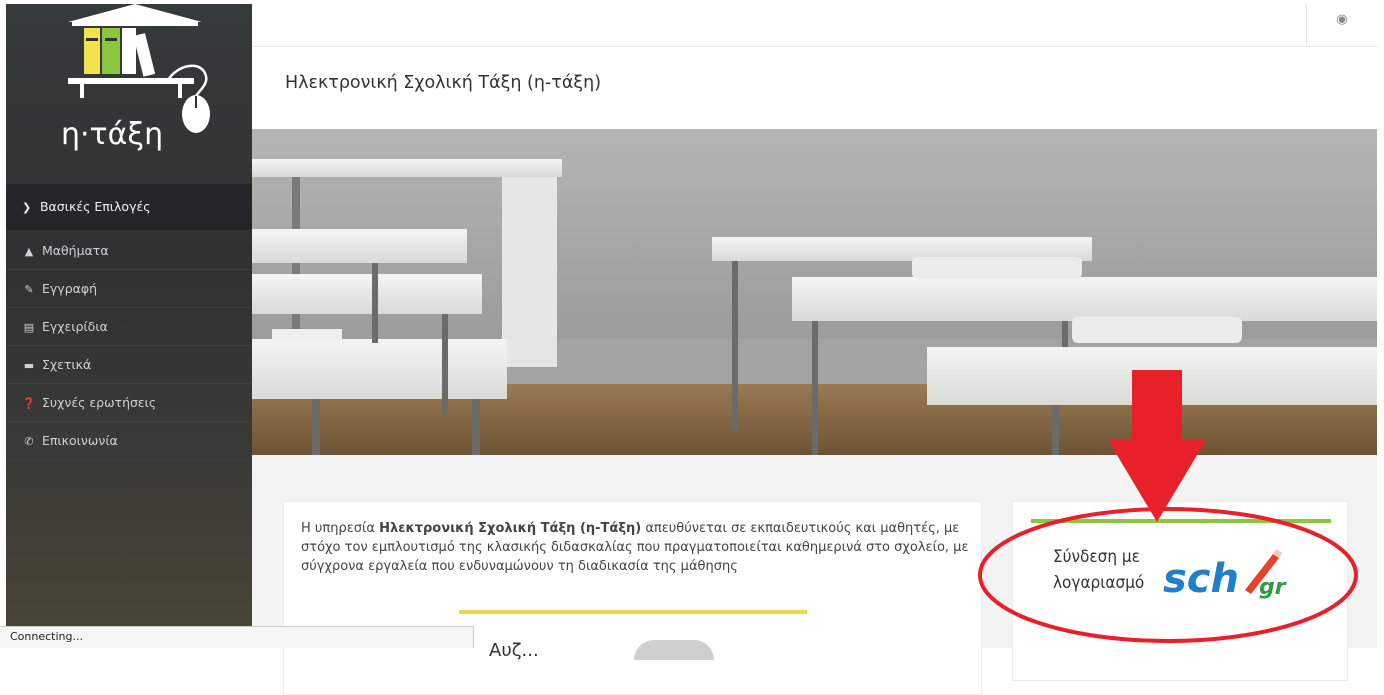 This screenshot has height=695, width=1384. What do you see at coordinates (75, 250) in the screenshot?
I see `sidebar-item-label: Μαθήματα` at bounding box center [75, 250].